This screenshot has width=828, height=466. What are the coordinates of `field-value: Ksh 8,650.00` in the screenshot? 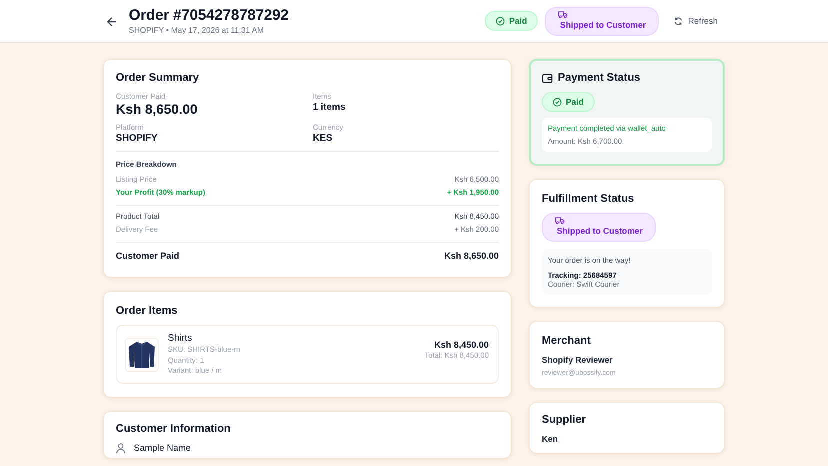 It's located at (157, 109).